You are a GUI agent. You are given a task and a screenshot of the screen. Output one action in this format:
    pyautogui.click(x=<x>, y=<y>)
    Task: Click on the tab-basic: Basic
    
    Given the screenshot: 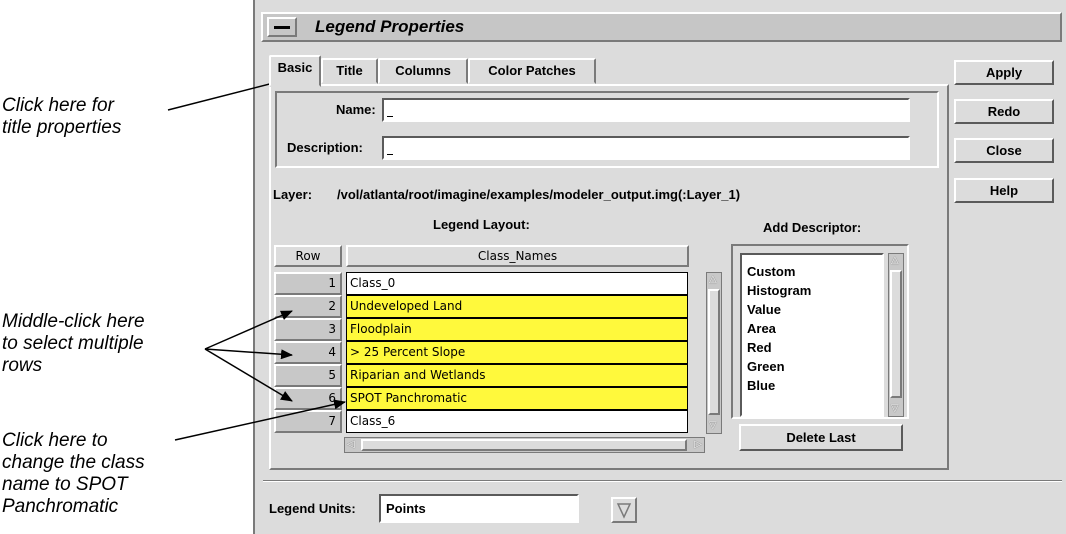 What is the action you would take?
    pyautogui.click(x=295, y=71)
    